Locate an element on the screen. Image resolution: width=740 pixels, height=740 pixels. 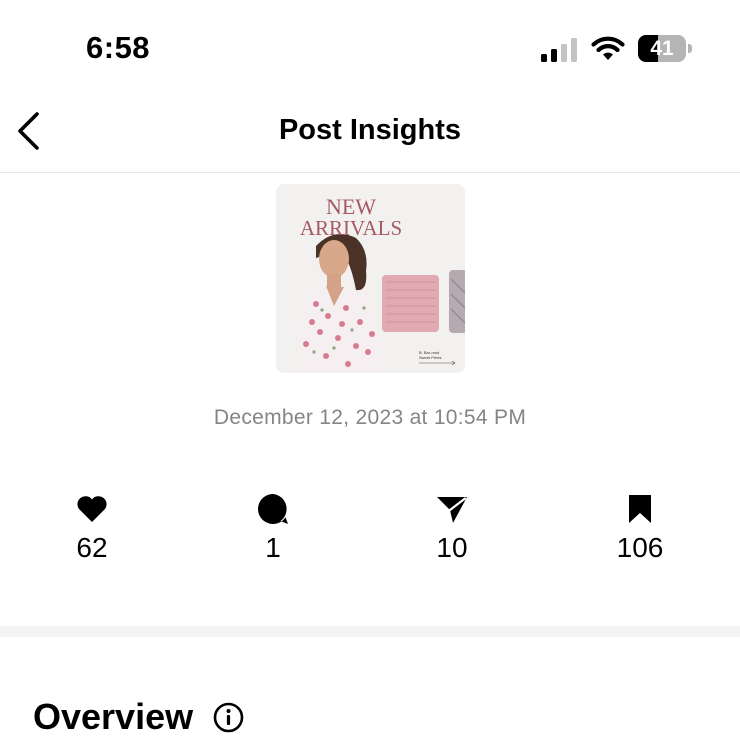
section-divider is located at coordinates (370, 631).